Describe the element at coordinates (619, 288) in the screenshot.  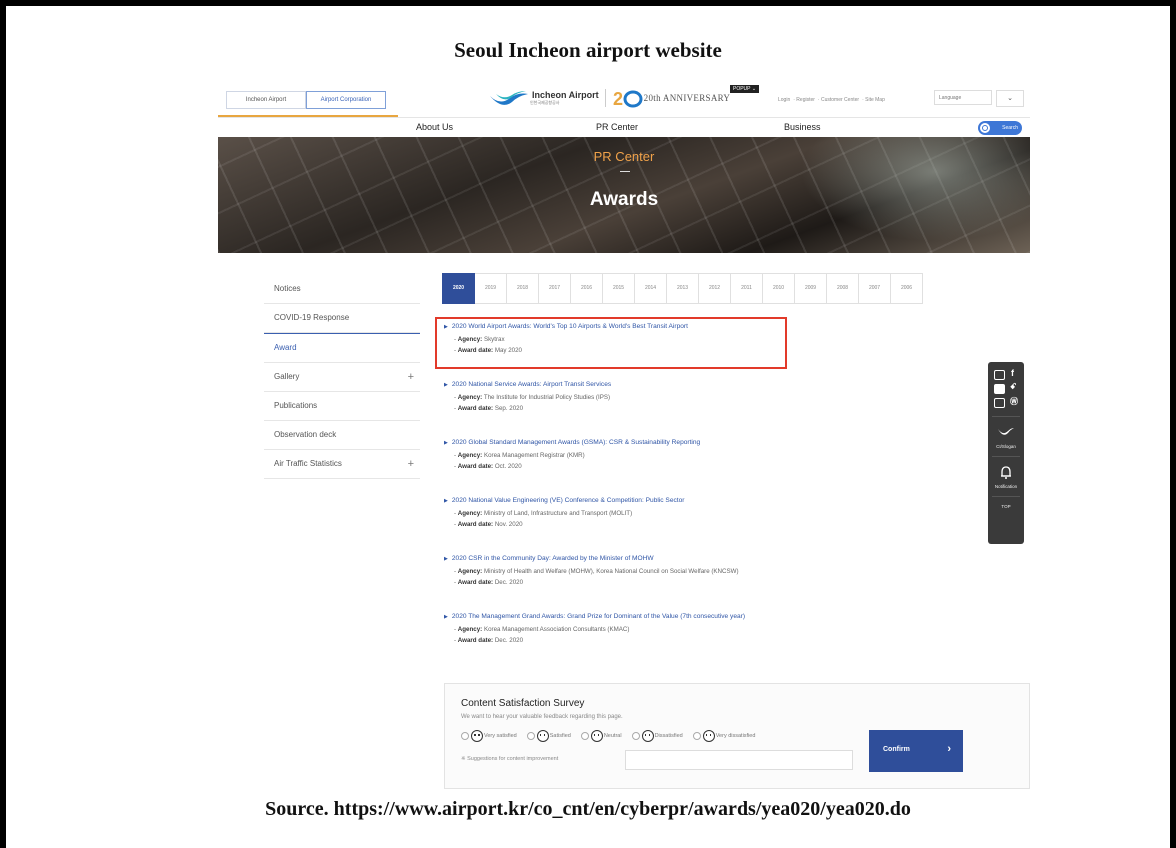
I see `year-tab: 2015` at that location.